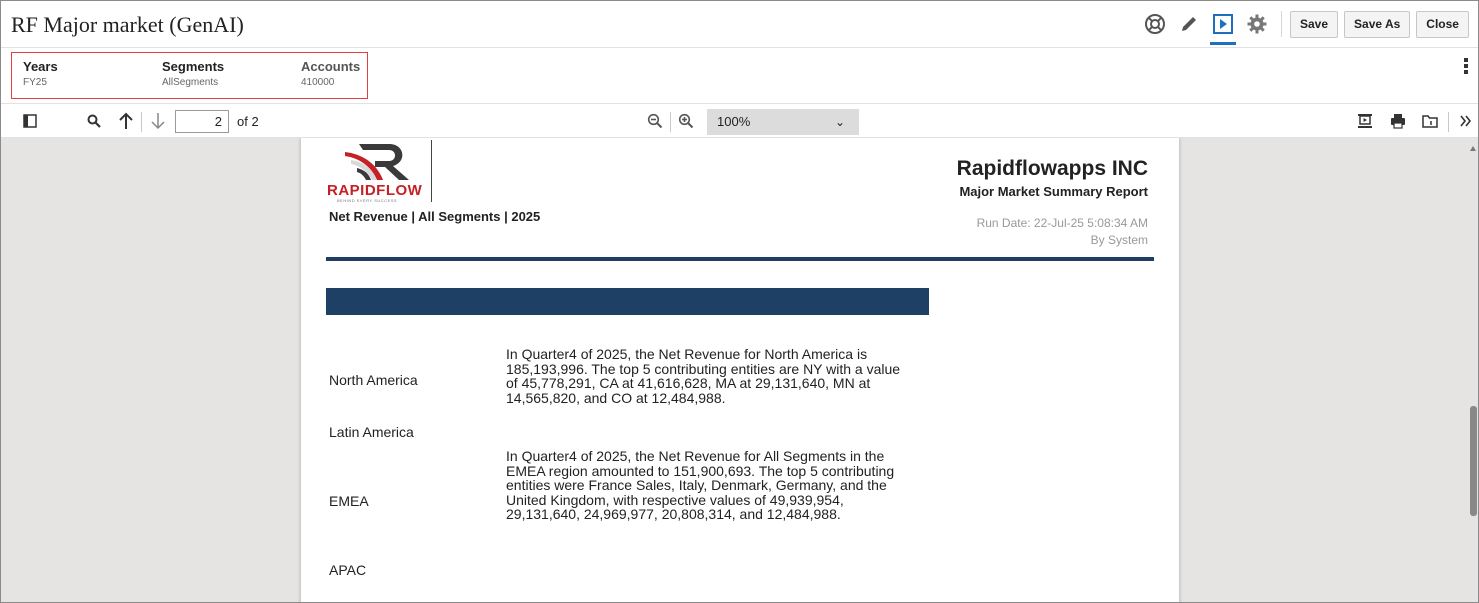 This screenshot has width=1479, height=603. I want to click on print-icon, so click(1398, 121).